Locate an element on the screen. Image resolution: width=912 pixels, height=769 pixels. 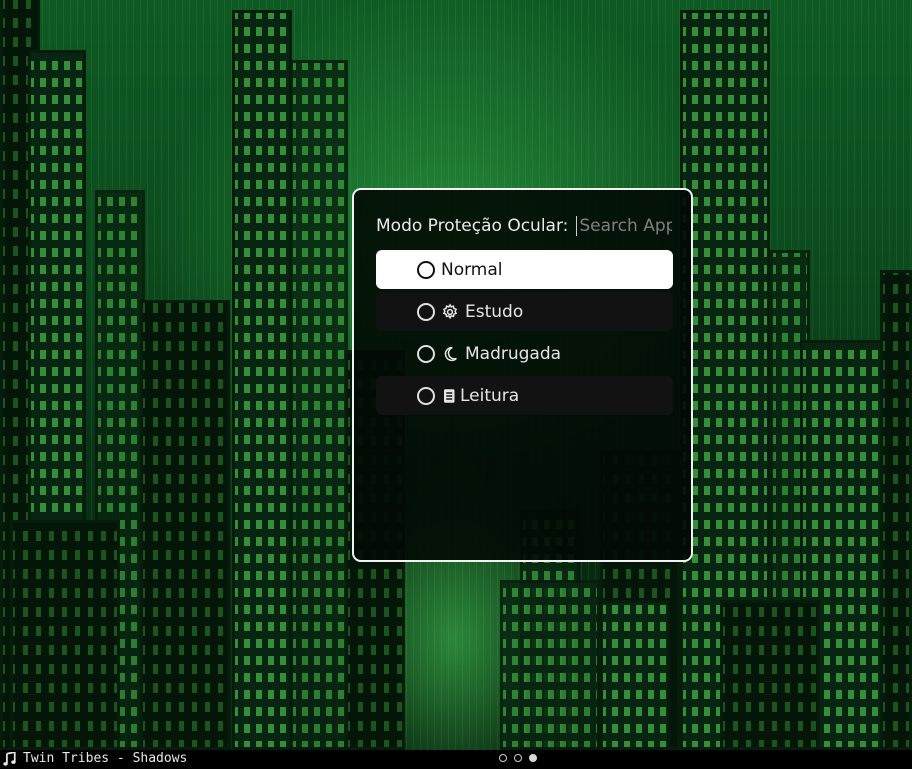
music-note-icon is located at coordinates (9, 758).